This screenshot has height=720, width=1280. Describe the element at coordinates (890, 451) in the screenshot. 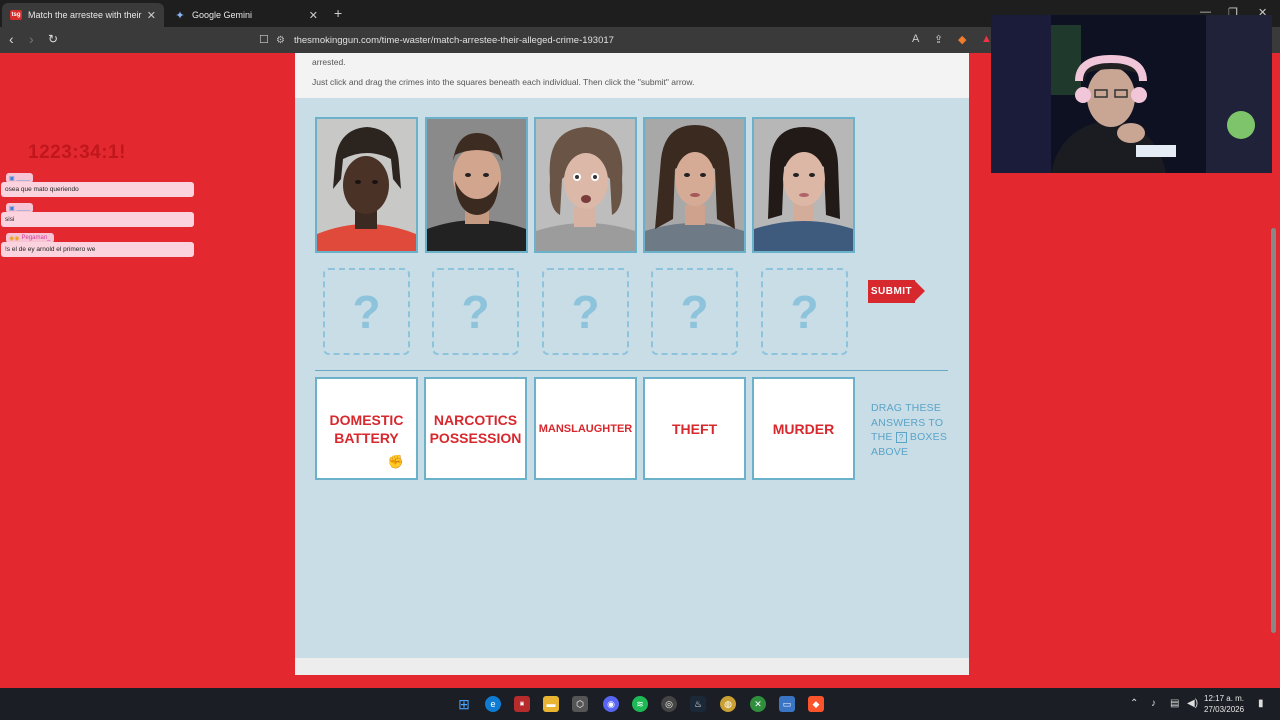

I see `drag-hint-line: ABOVE` at that location.